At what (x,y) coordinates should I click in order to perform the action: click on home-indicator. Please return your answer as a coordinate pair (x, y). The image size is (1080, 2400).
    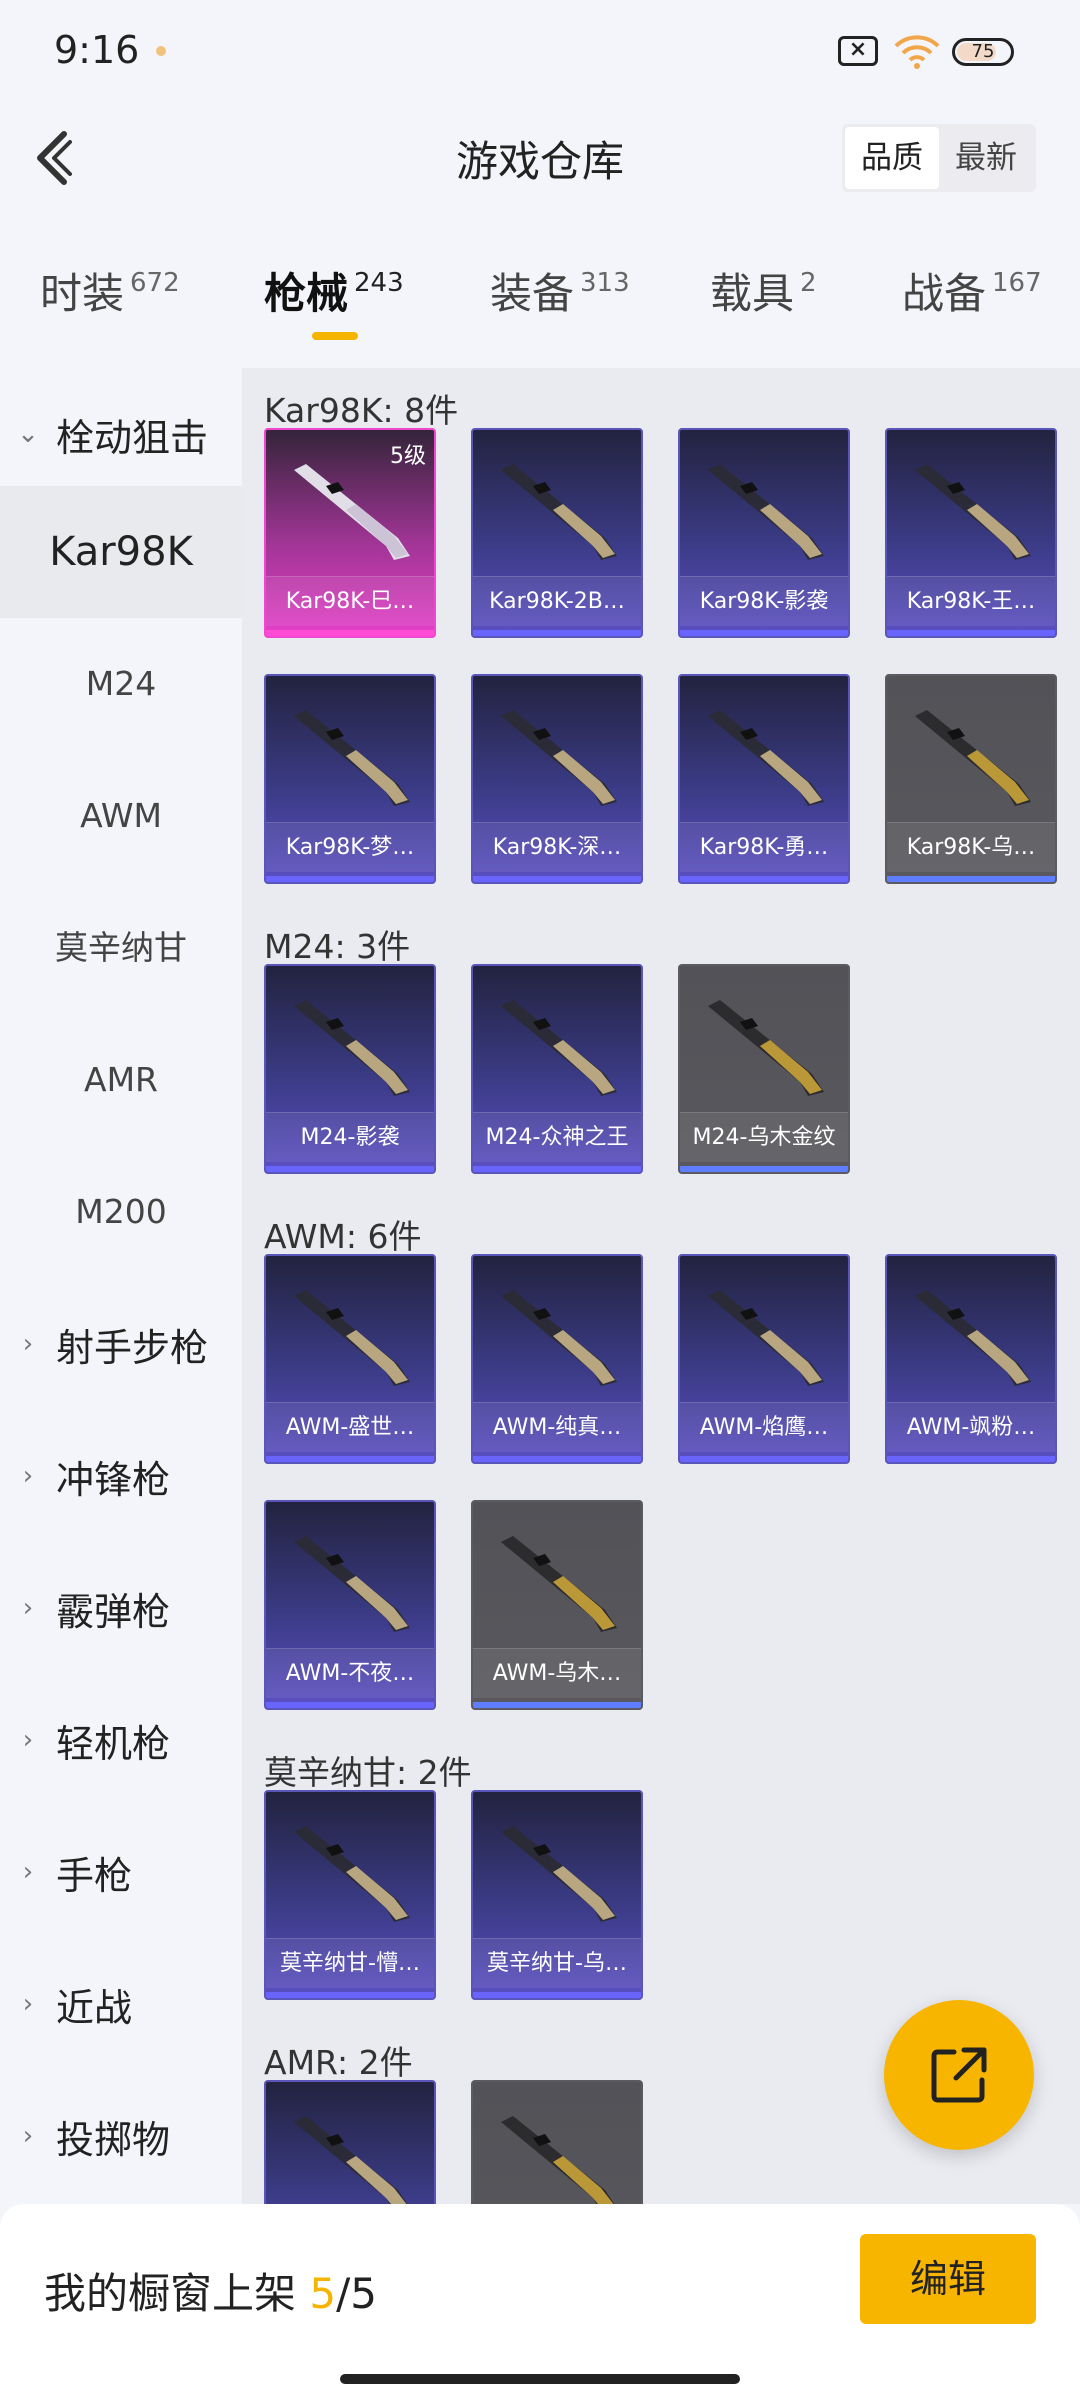
    Looking at the image, I should click on (540, 2379).